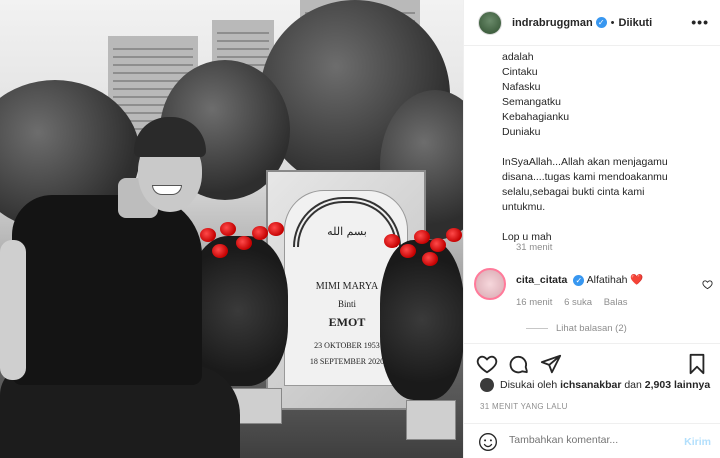  Describe the element at coordinates (347, 231) in the screenshot. I see `gravestone-calligraphy: بسم الله` at that location.